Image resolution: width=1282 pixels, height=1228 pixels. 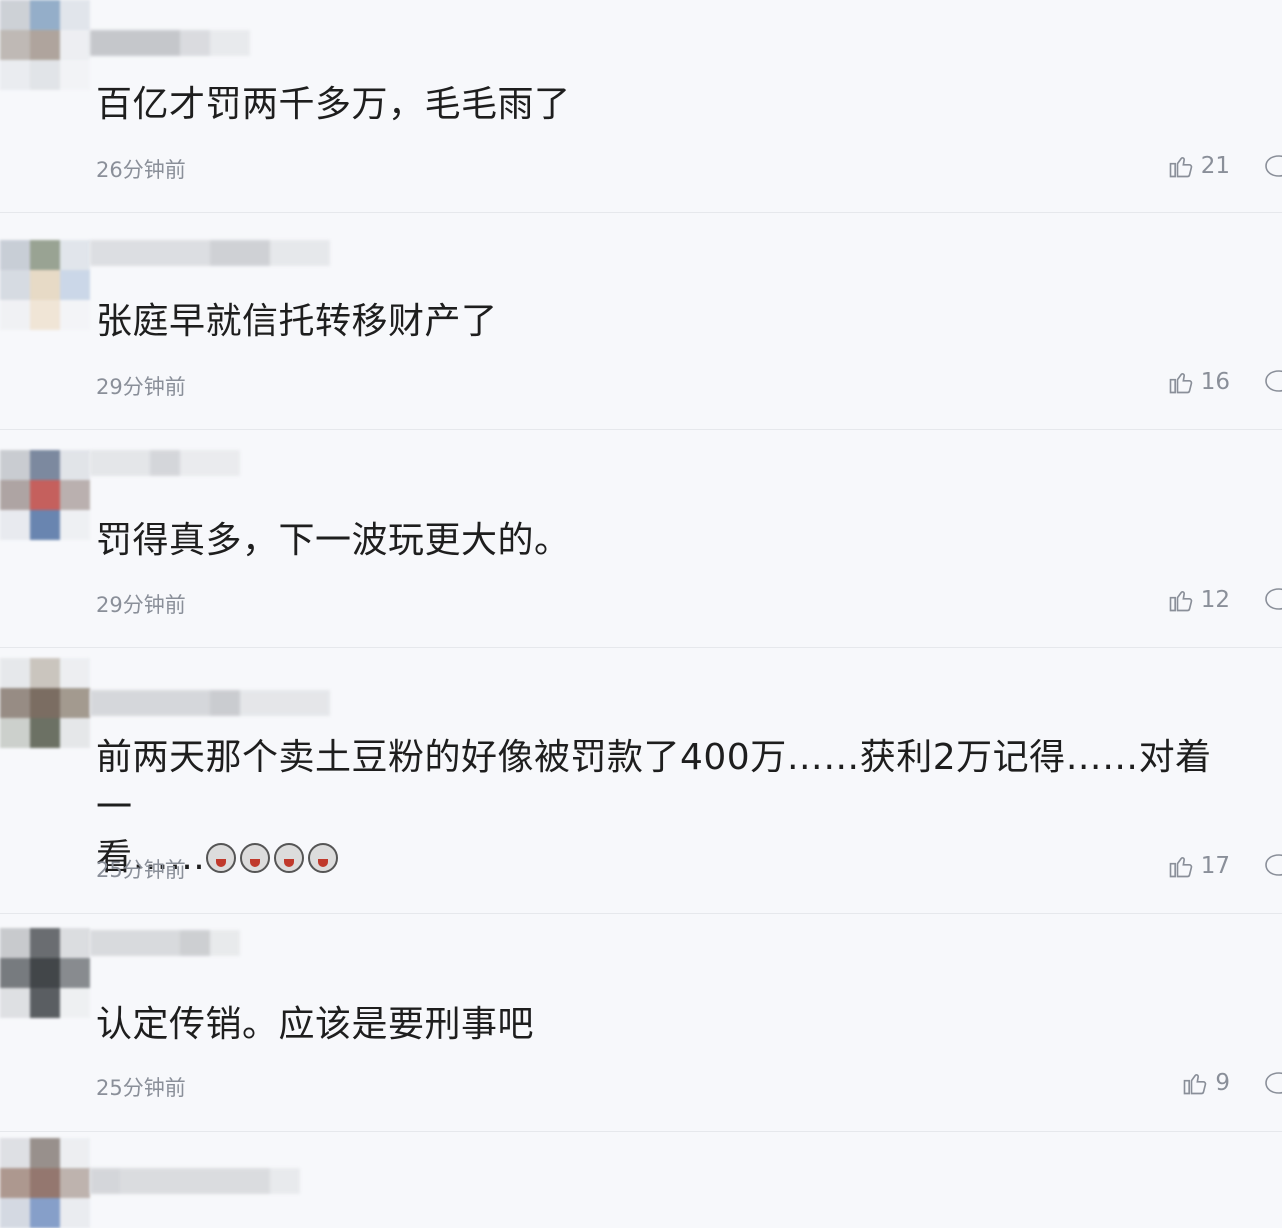 I want to click on like-button: 12, so click(x=1198, y=600).